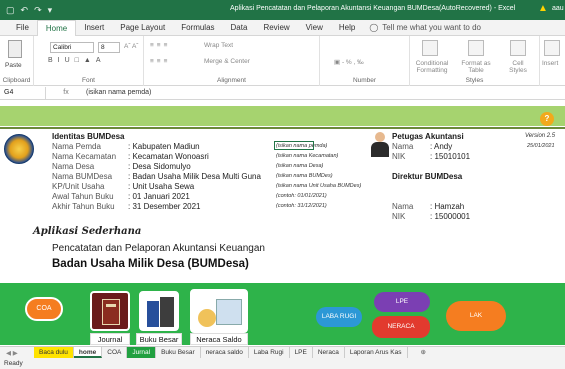  I want to click on label-nama-desa: Nama Desa, so click(73, 166).